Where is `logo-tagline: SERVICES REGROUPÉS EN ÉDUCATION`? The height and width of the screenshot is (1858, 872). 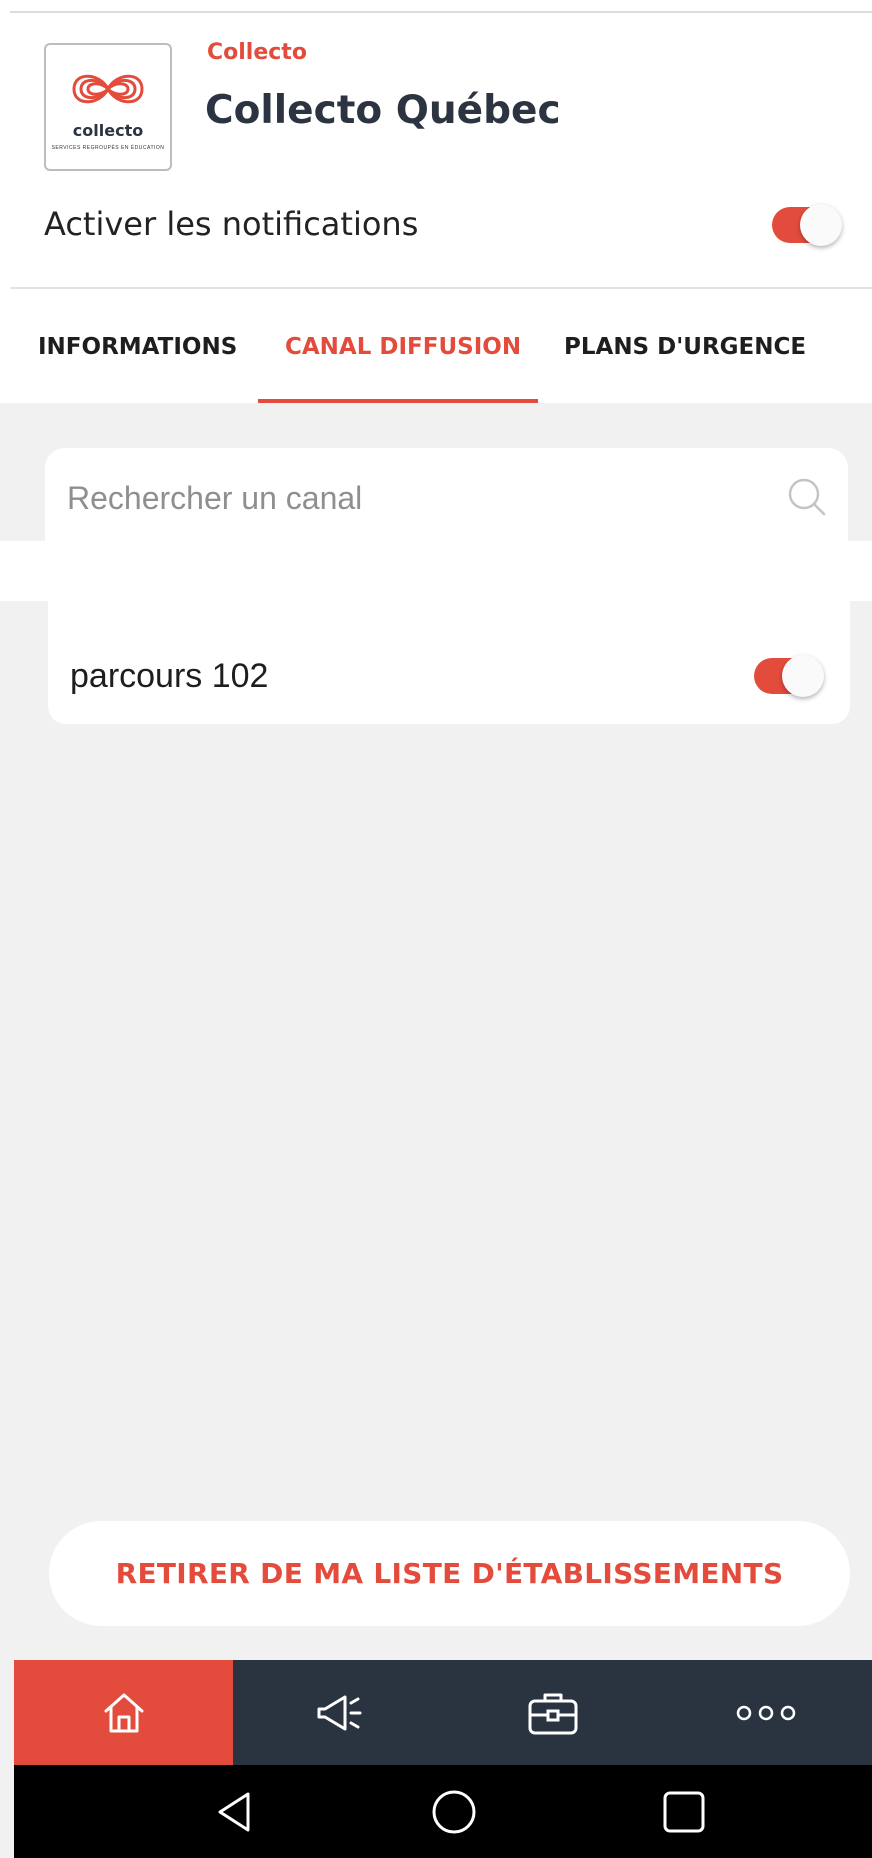
logo-tagline: SERVICES REGROUPÉS EN ÉDUCATION is located at coordinates (108, 148).